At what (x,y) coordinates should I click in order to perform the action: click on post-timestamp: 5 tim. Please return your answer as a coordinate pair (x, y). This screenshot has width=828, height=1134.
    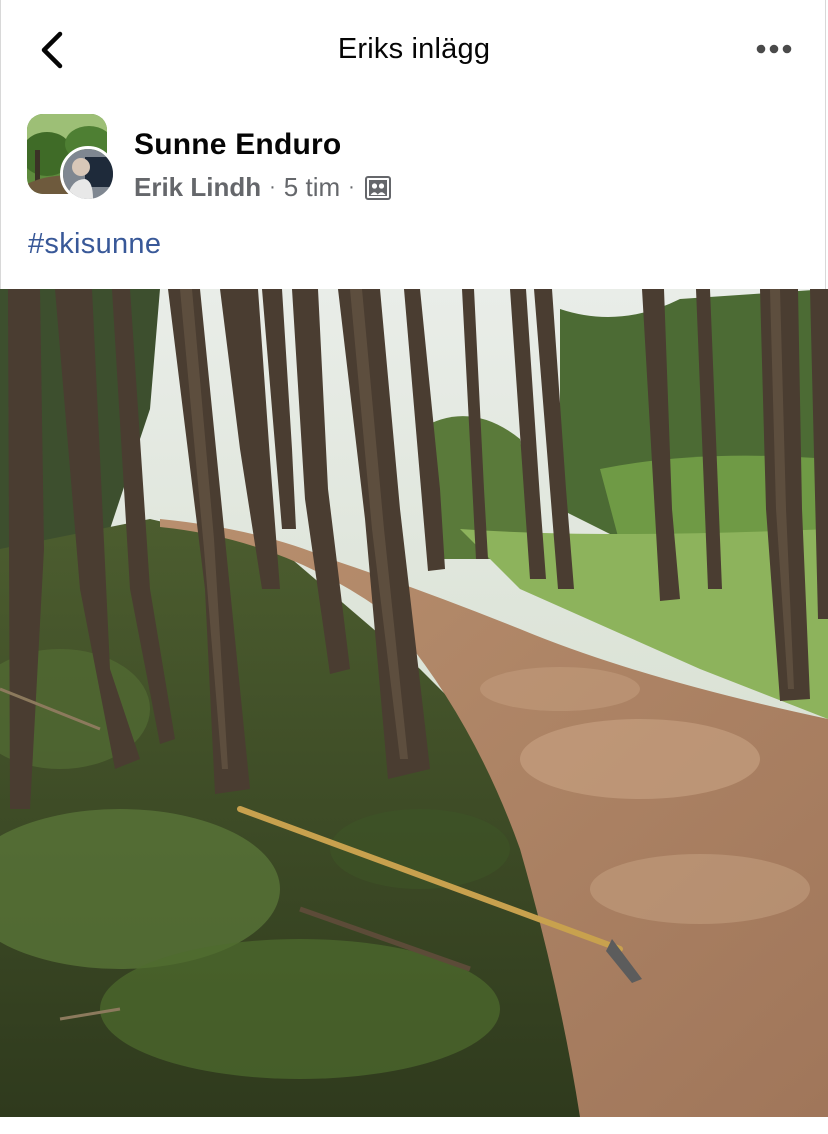
    Looking at the image, I should click on (312, 187).